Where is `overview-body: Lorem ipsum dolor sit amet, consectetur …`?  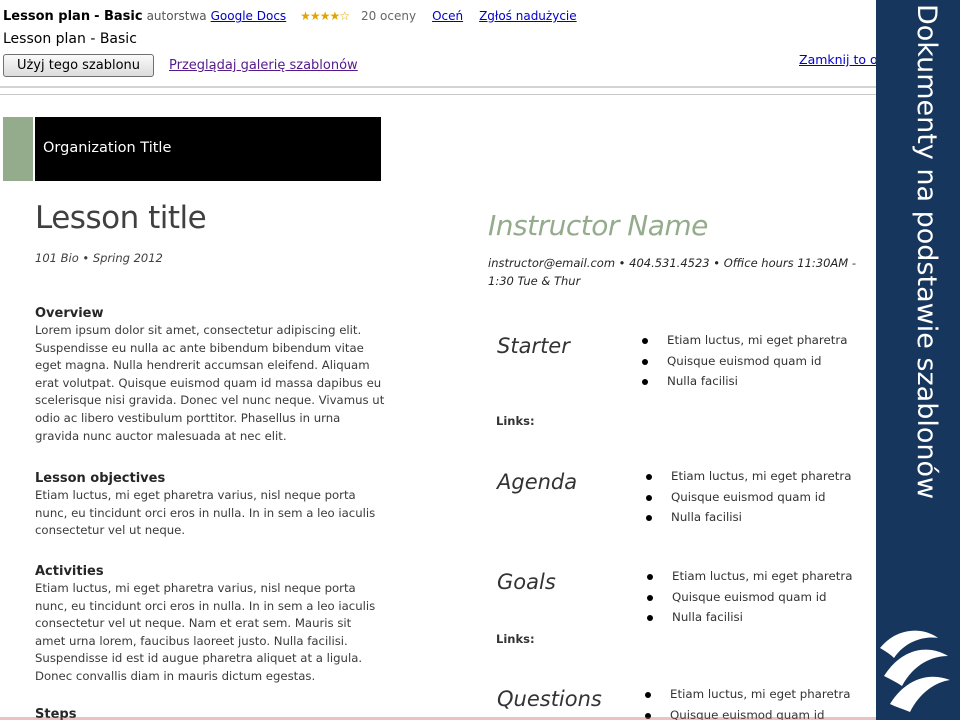
overview-body: Lorem ipsum dolor sit amet, consectetur … is located at coordinates (210, 383).